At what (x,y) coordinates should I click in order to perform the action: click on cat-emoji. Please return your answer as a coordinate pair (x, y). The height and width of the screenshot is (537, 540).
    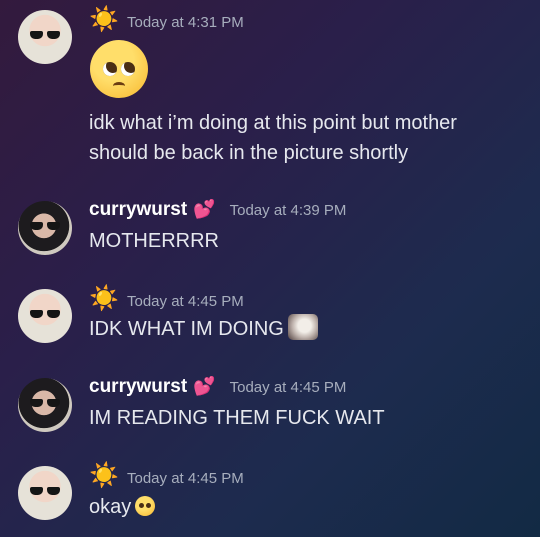
    Looking at the image, I should click on (302, 327).